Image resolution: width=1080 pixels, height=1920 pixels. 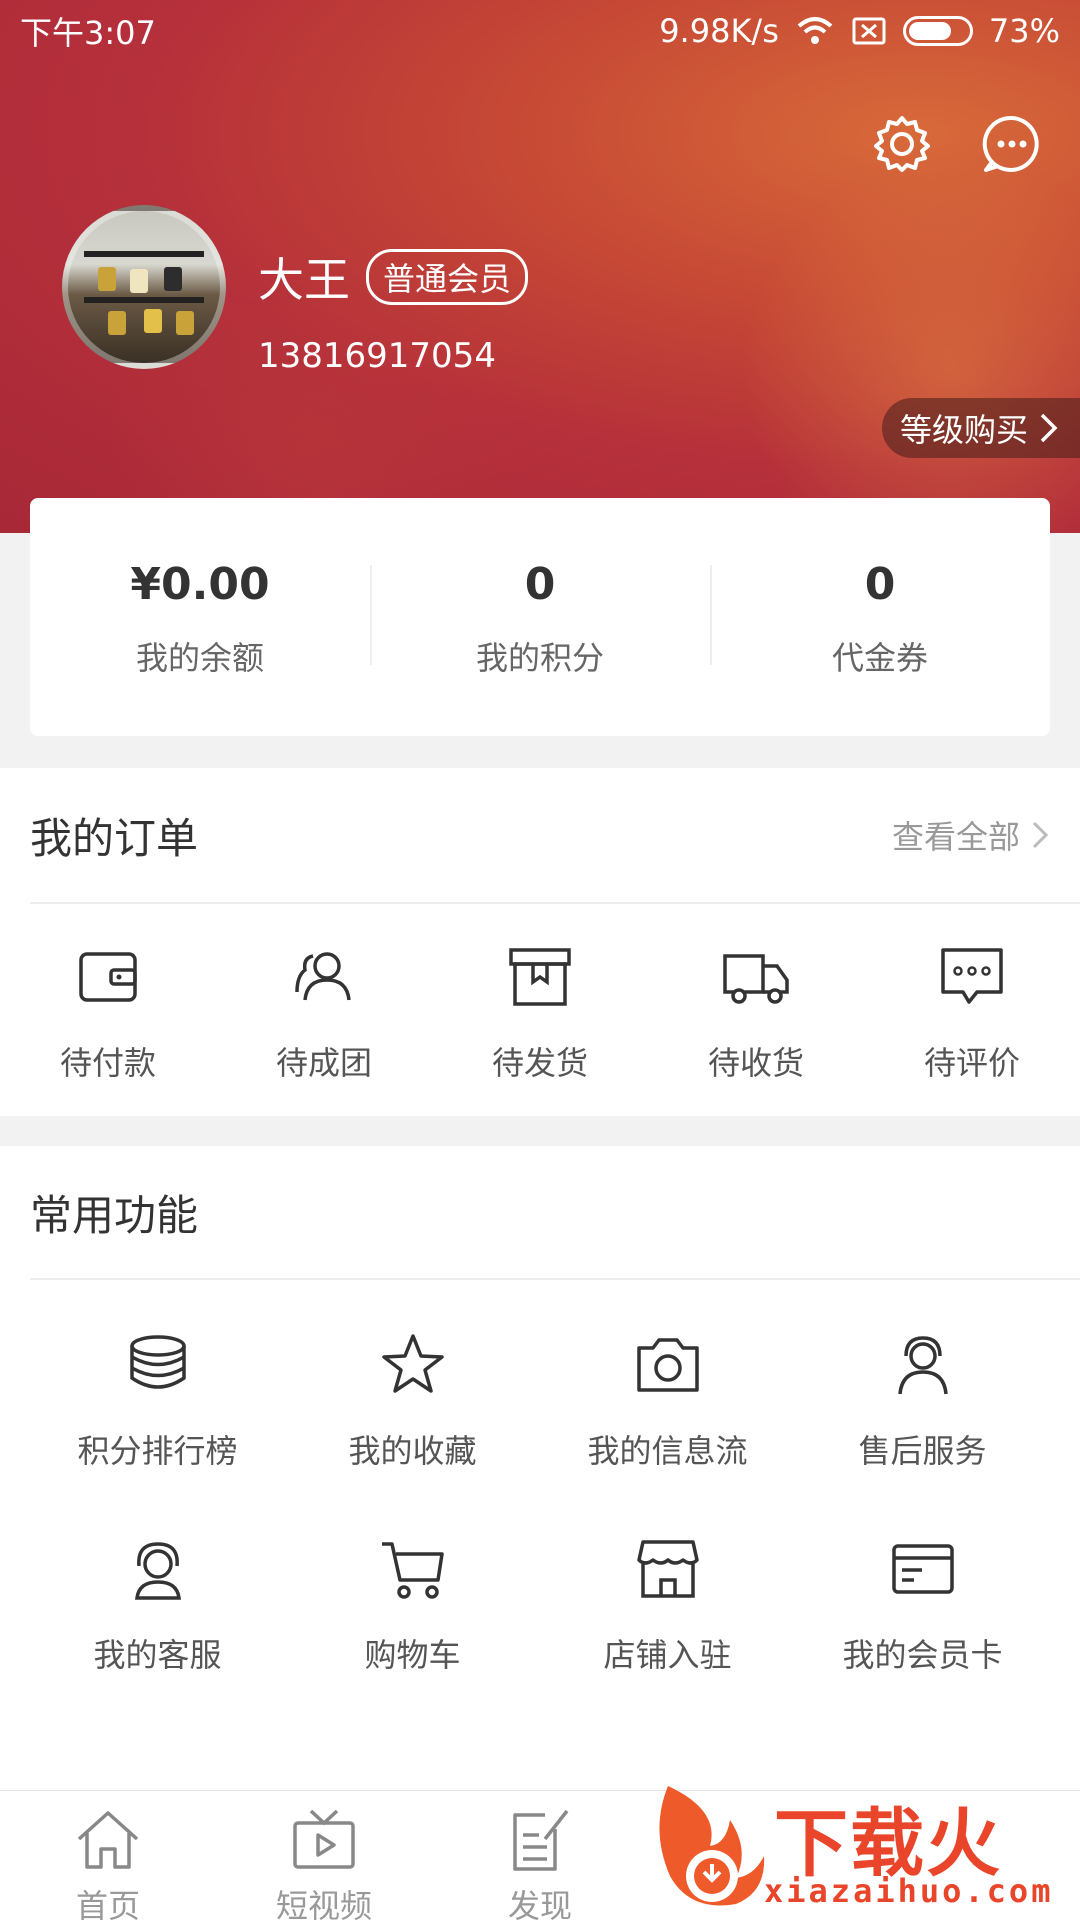 What do you see at coordinates (922, 1655) in the screenshot?
I see `function-label: 我的会员卡` at bounding box center [922, 1655].